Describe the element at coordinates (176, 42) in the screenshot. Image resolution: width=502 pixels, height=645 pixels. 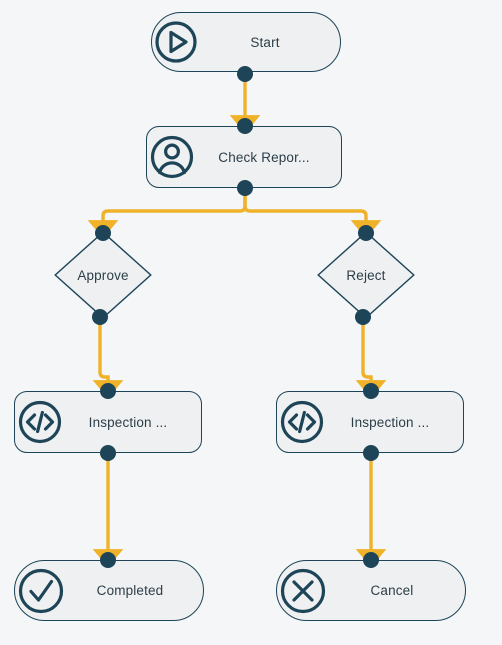
I see `play-circle-icon` at that location.